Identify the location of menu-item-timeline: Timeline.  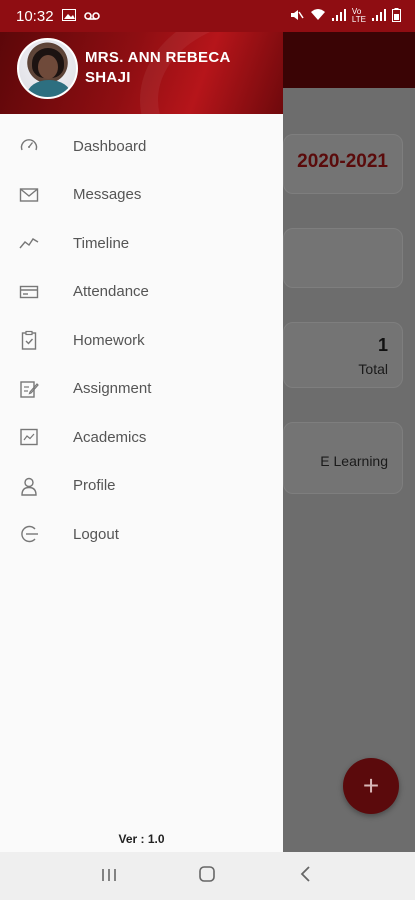
(141, 243).